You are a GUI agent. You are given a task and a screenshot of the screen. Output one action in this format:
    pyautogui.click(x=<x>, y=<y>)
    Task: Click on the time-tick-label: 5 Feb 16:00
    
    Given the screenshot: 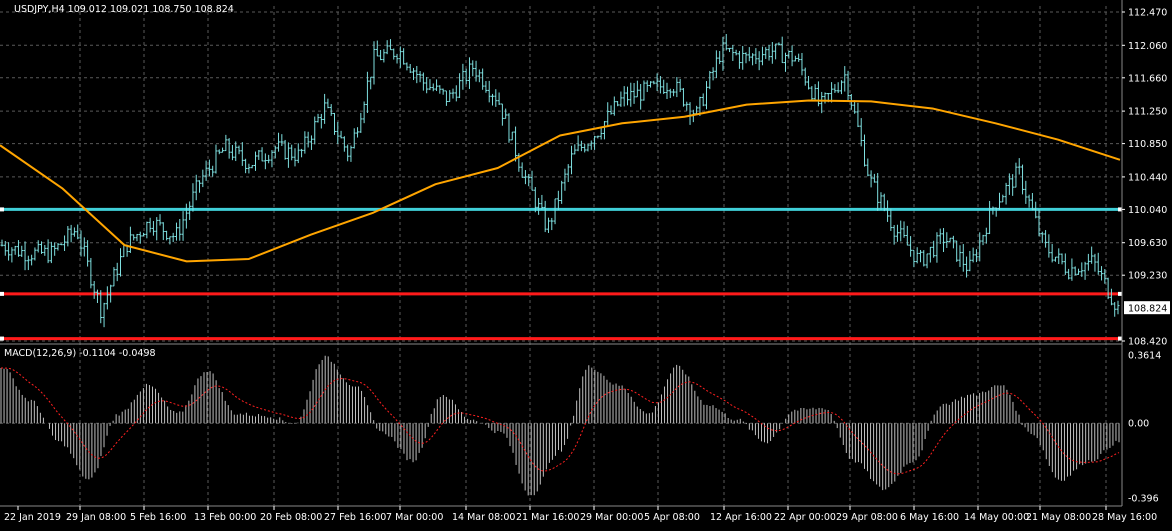 What is the action you would take?
    pyautogui.click(x=158, y=517)
    